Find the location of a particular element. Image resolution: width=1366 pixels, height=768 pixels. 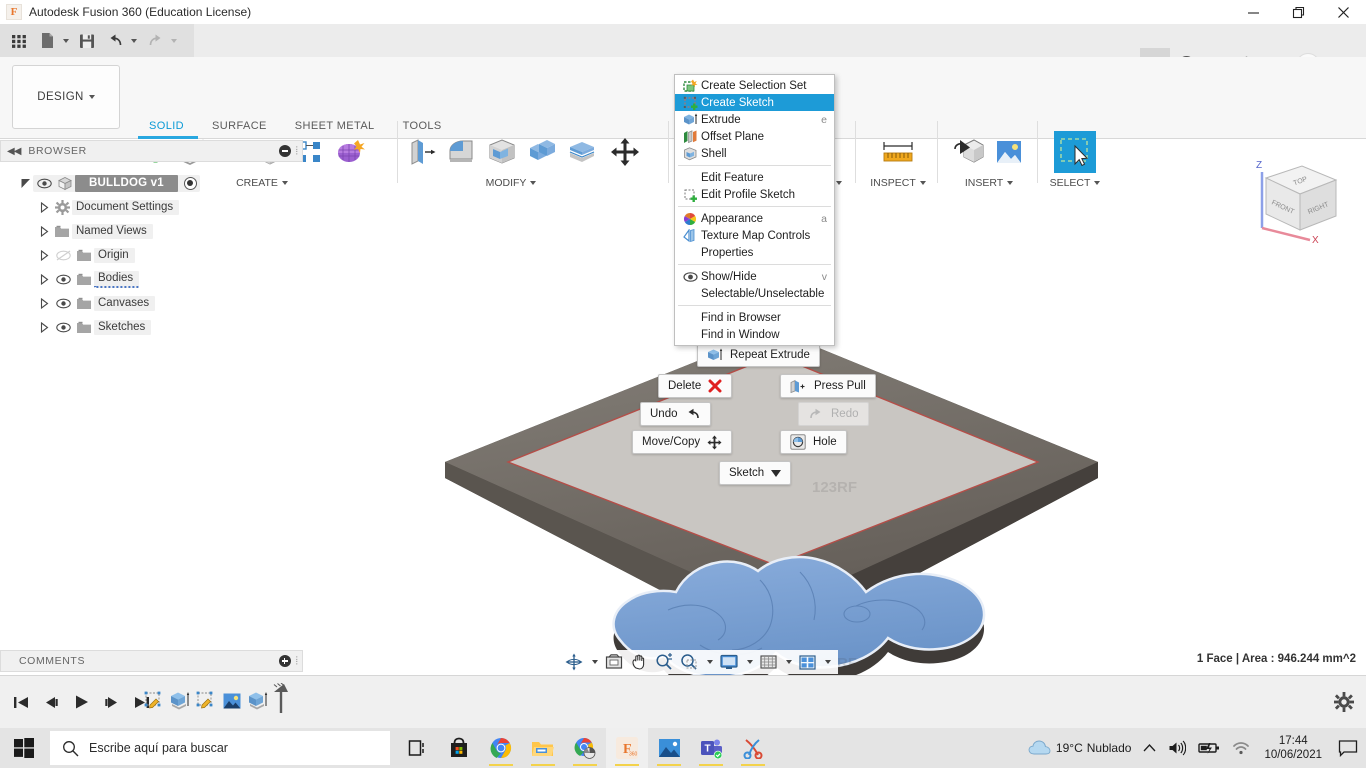

menu-item-extrude: Extrude e is located at coordinates (754, 119).